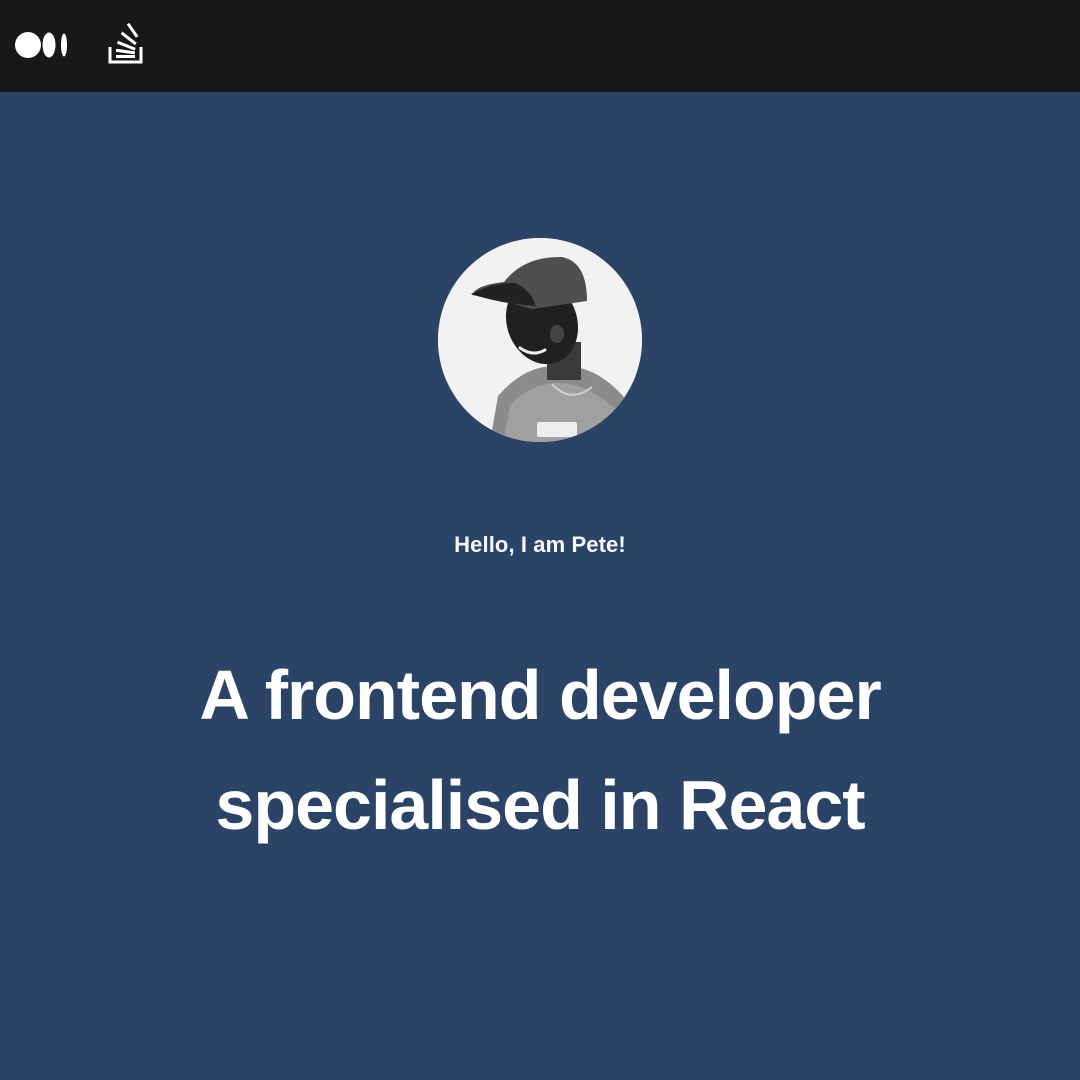  I want to click on medium-icon, so click(41, 45).